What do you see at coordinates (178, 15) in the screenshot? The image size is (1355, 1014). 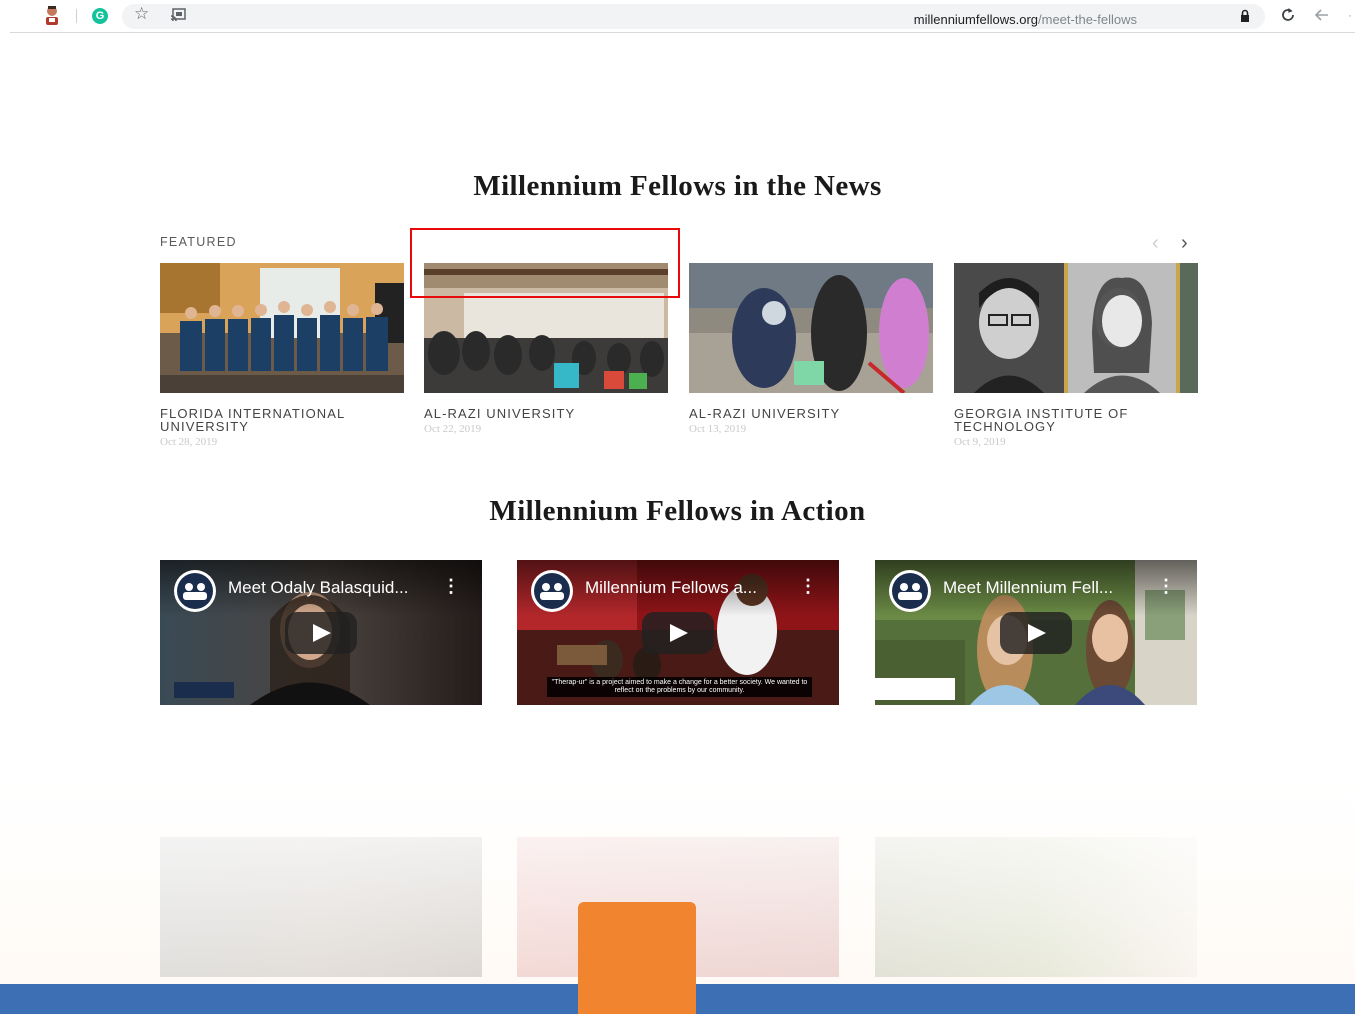 I see `cast-icon` at bounding box center [178, 15].